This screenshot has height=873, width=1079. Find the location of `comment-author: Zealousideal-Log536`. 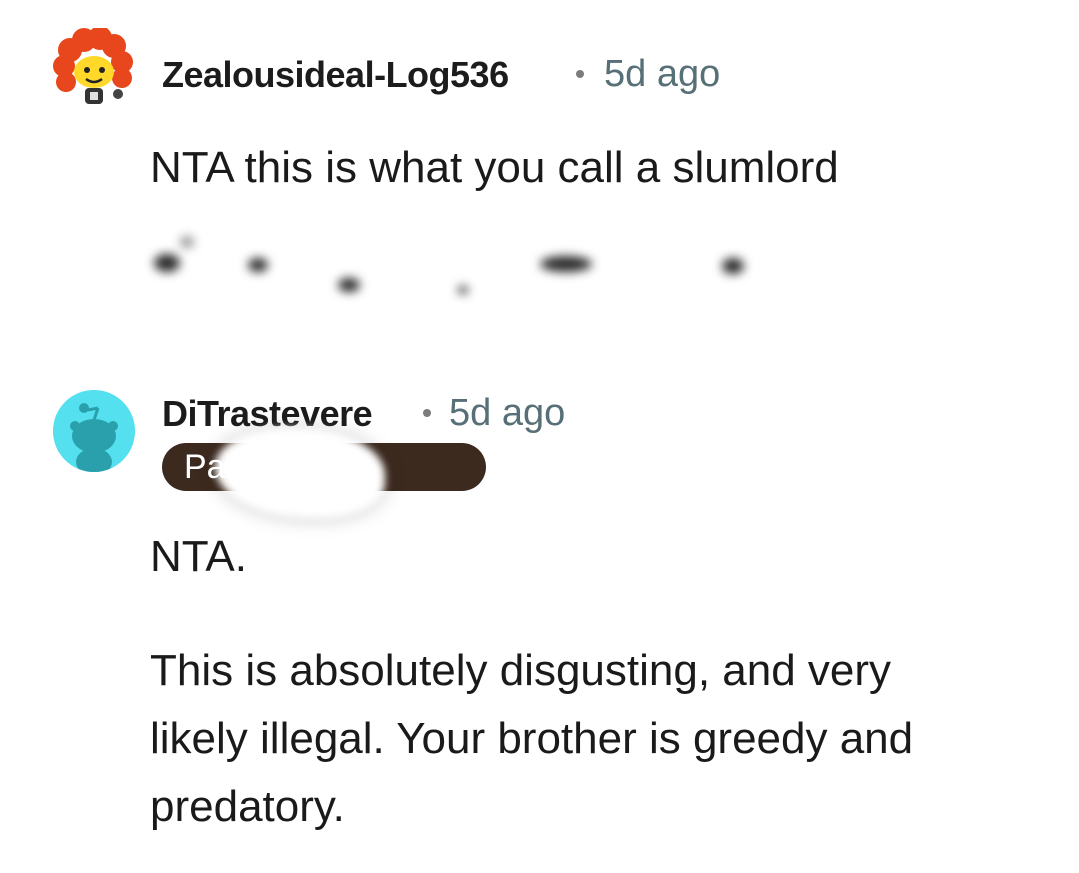

comment-author: Zealousideal-Log536 is located at coordinates (335, 75).